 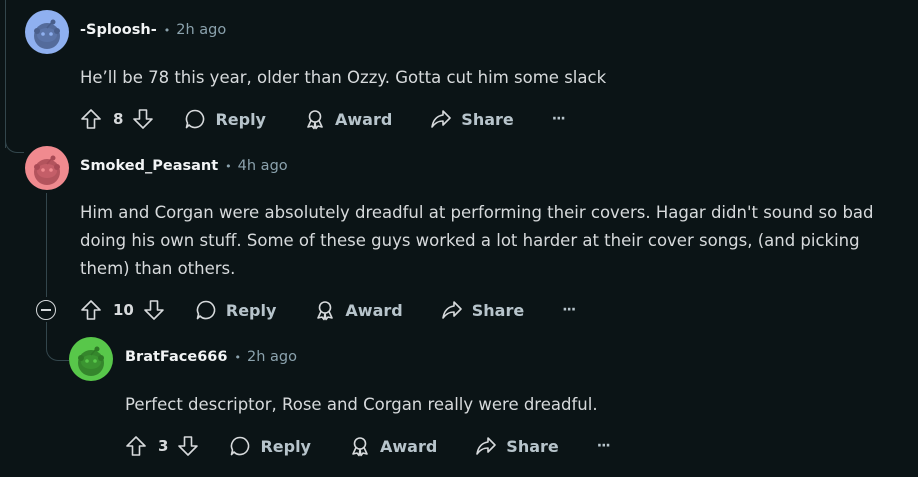 What do you see at coordinates (118, 30) in the screenshot?
I see `author-name: -Sploosh-` at bounding box center [118, 30].